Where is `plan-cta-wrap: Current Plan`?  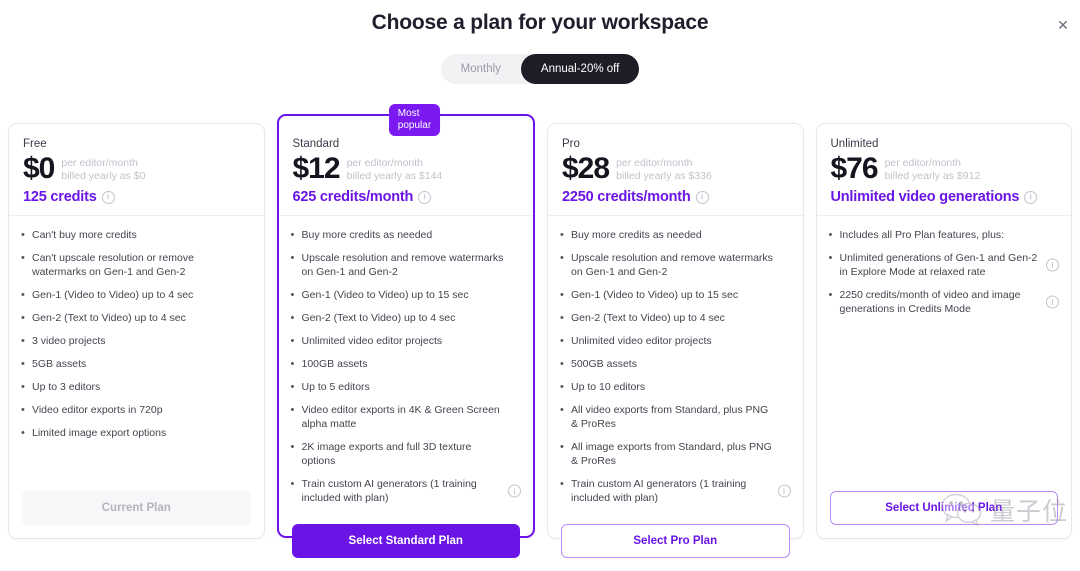
plan-cta-wrap: Current Plan is located at coordinates (136, 514).